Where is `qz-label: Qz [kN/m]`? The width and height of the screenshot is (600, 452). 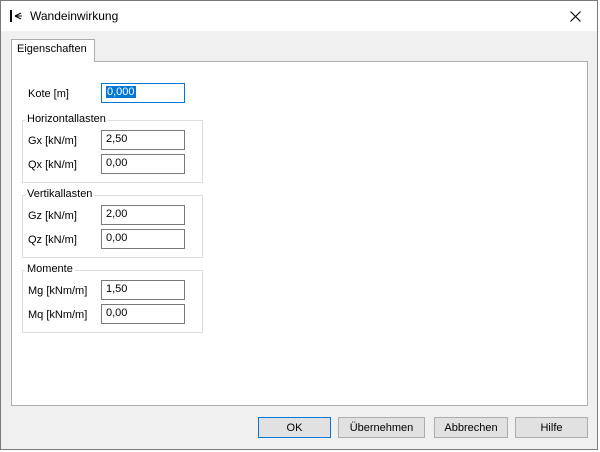
qz-label: Qz [kN/m] is located at coordinates (52, 240).